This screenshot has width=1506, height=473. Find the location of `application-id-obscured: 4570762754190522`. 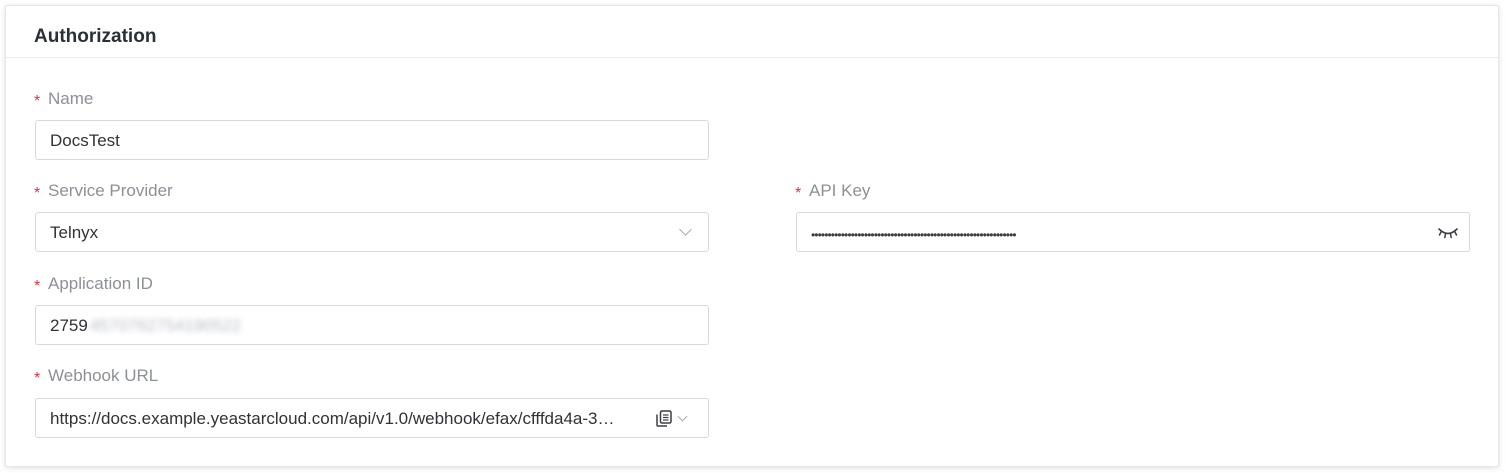

application-id-obscured: 4570762754190522 is located at coordinates (165, 325).